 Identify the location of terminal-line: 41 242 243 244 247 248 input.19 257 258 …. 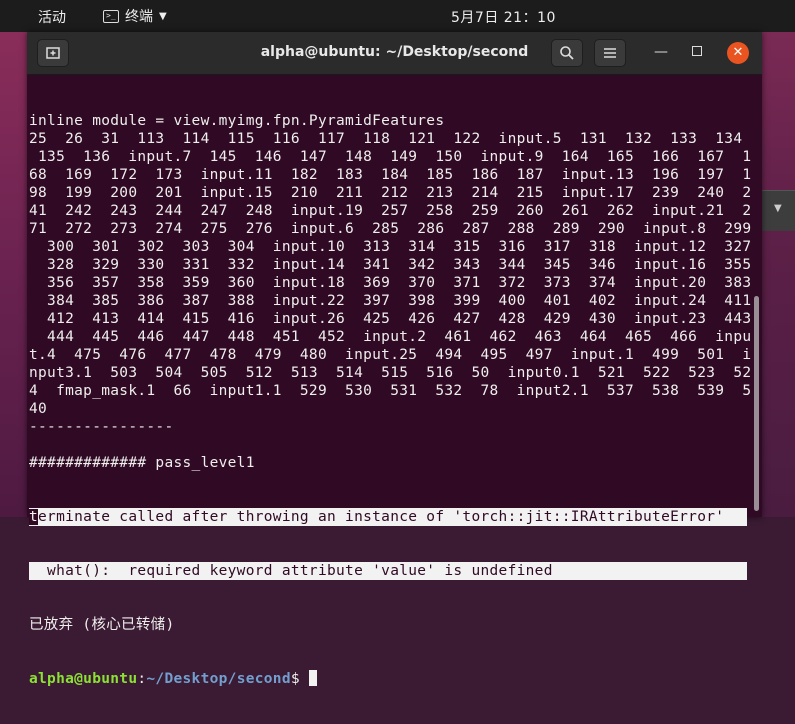
(390, 211).